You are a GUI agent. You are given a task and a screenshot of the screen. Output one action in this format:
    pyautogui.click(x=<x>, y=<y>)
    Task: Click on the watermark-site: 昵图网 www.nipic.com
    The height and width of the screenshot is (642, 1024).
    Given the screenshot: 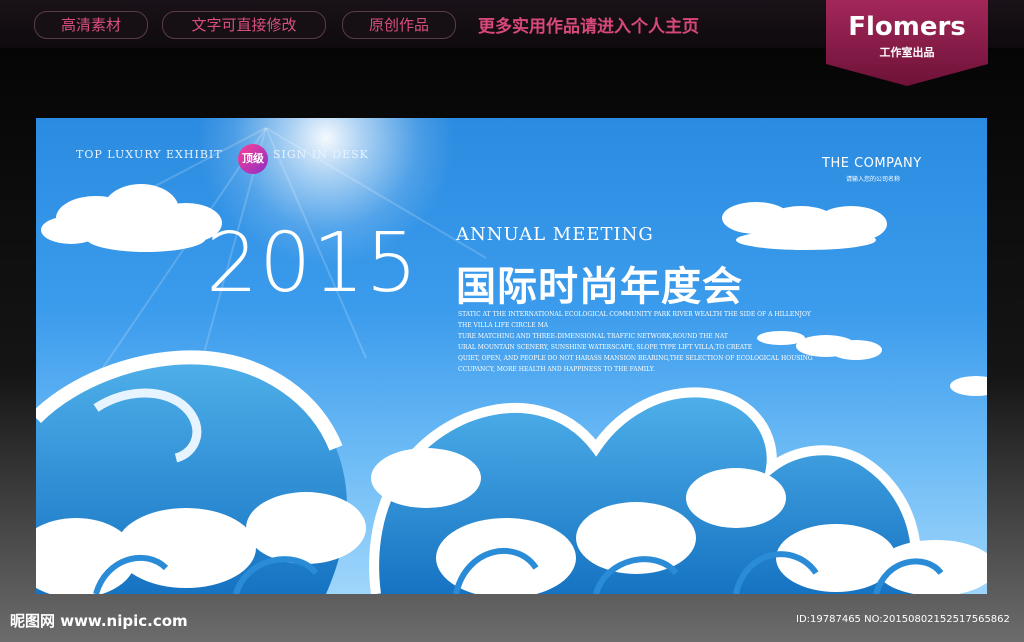 What is the action you would take?
    pyautogui.click(x=99, y=621)
    